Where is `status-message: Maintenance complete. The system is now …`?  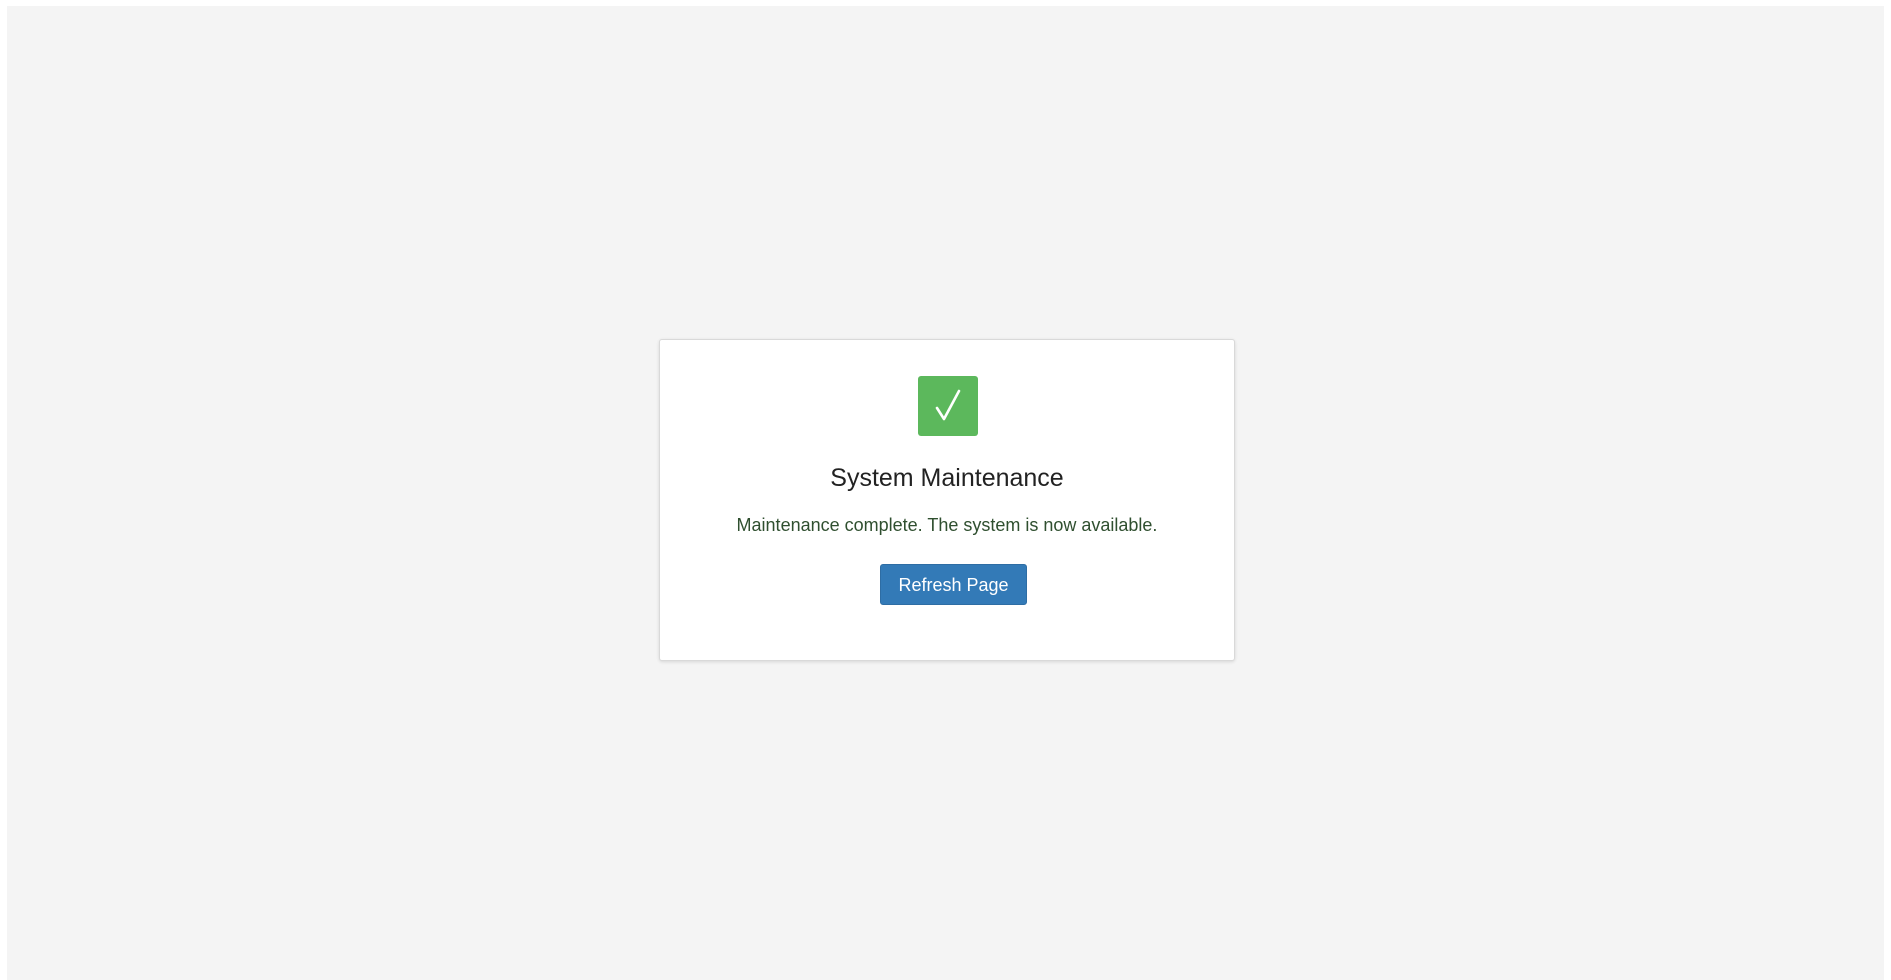
status-message: Maintenance complete. The system is now … is located at coordinates (947, 525).